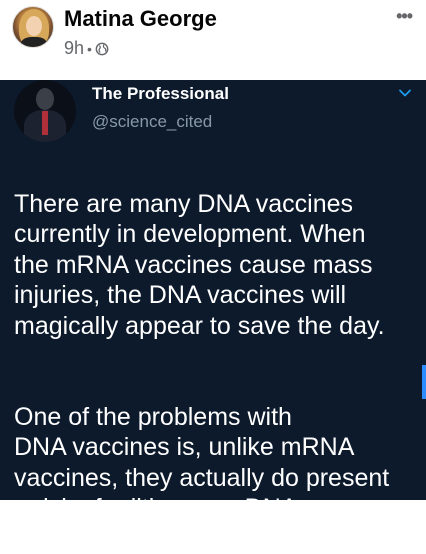 This screenshot has width=426, height=554. I want to click on scroll-indicator, so click(424, 382).